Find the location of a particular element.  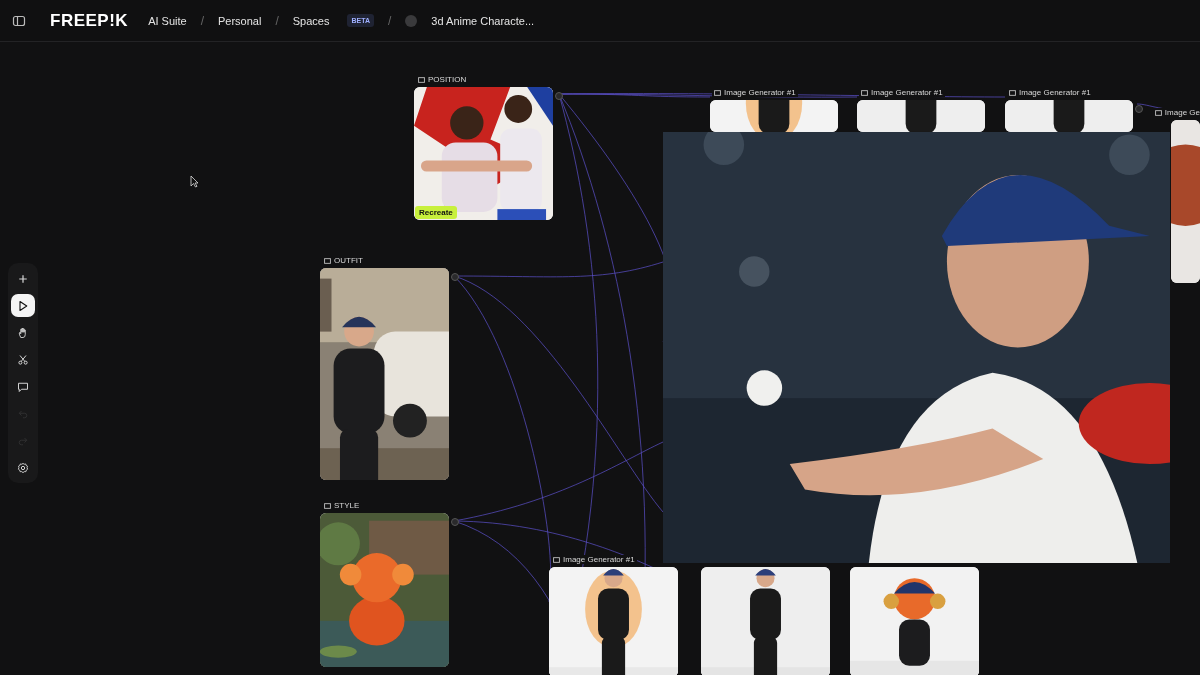

breadcrumb-link: Spaces is located at coordinates (311, 20).